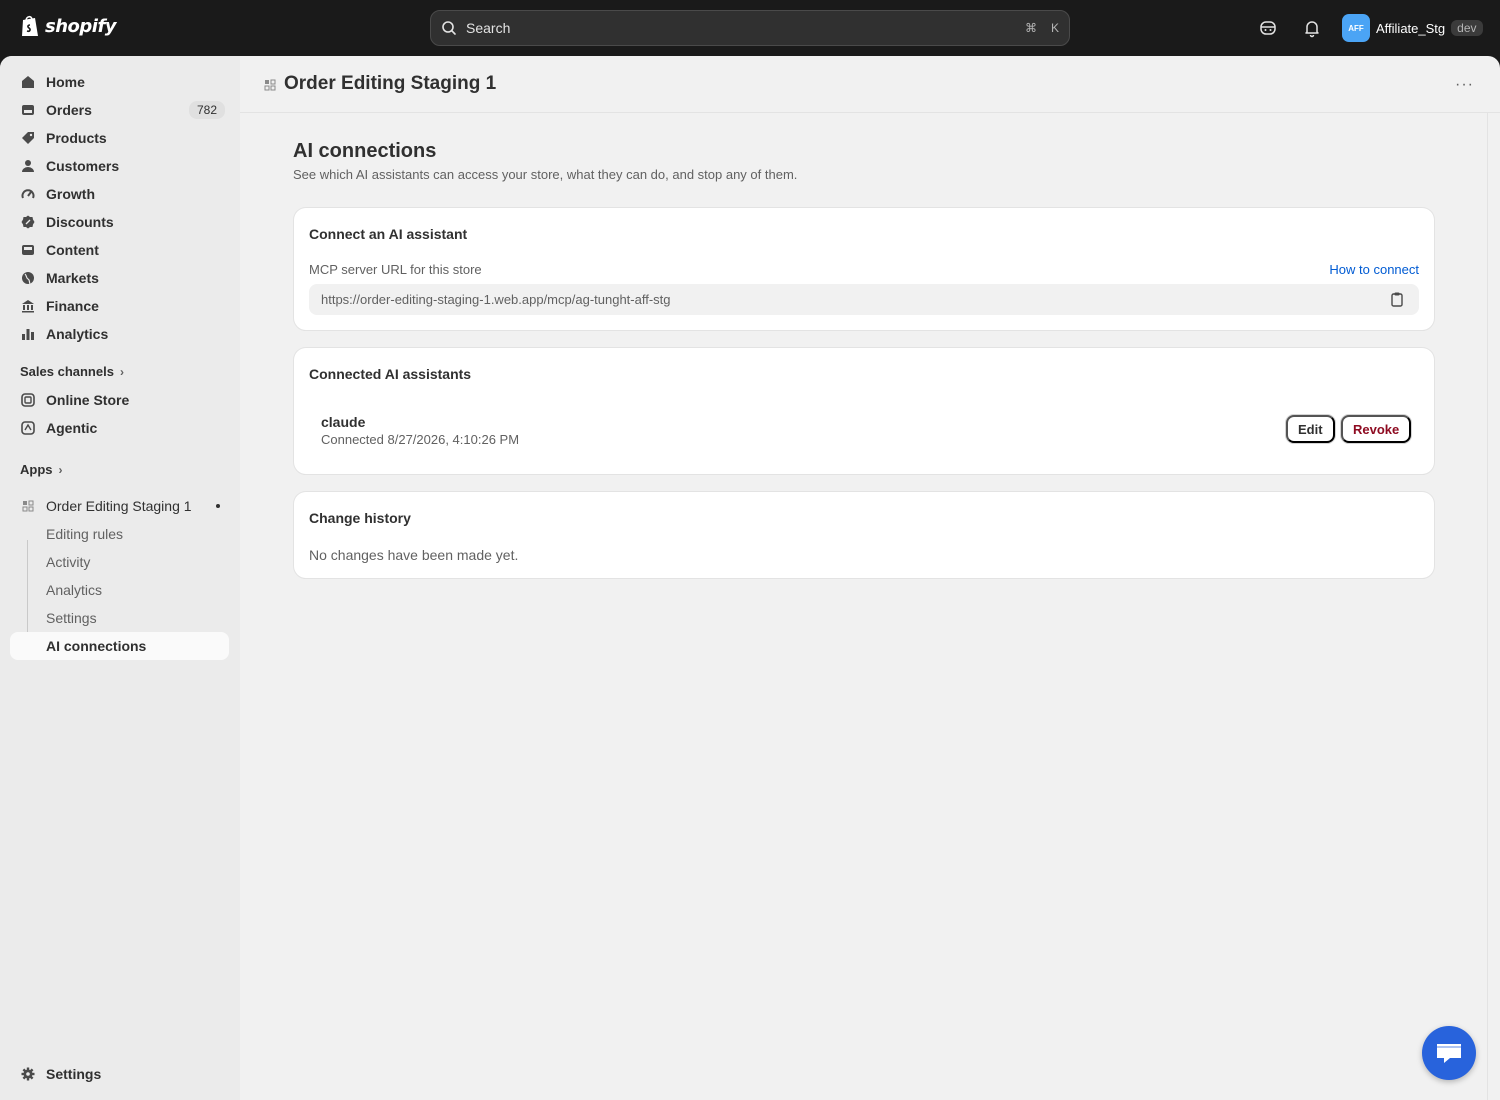 This screenshot has width=1500, height=1100. Describe the element at coordinates (1376, 429) in the screenshot. I see `revoke-button: Revoke` at that location.